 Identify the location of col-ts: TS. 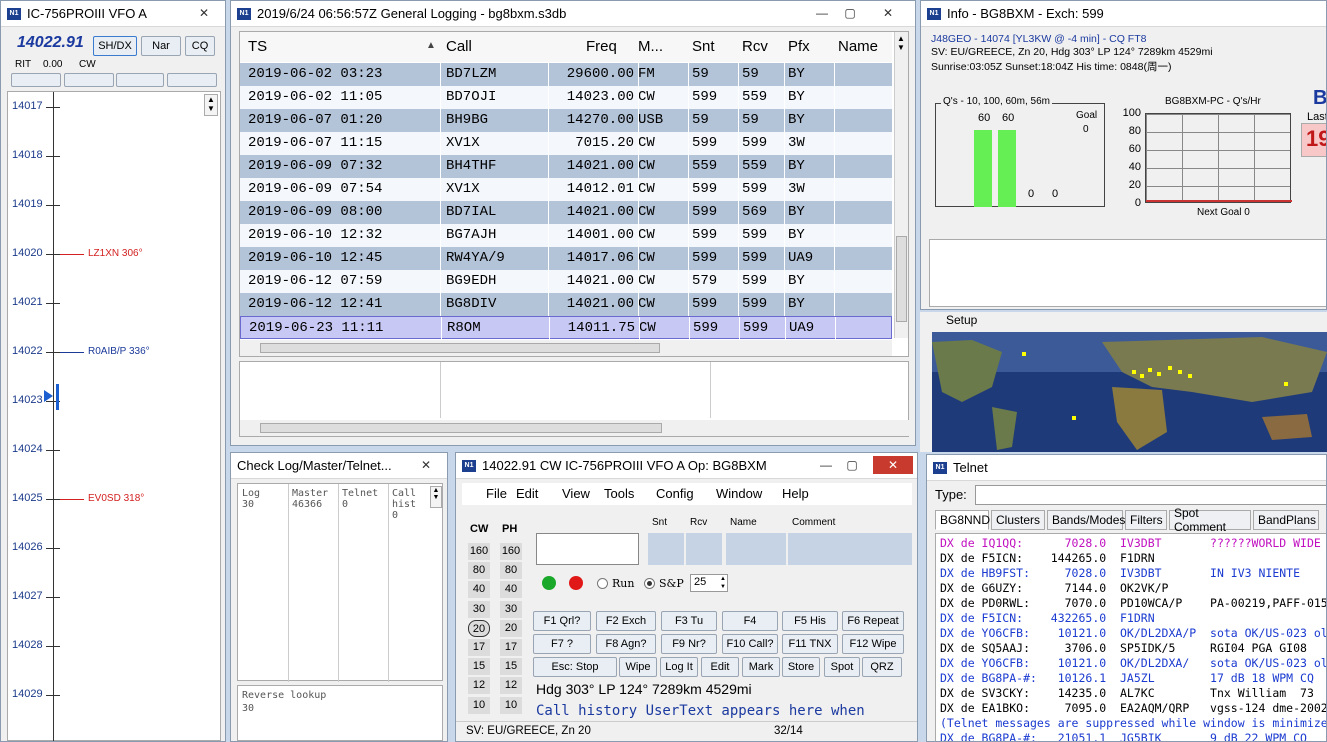
(257, 46).